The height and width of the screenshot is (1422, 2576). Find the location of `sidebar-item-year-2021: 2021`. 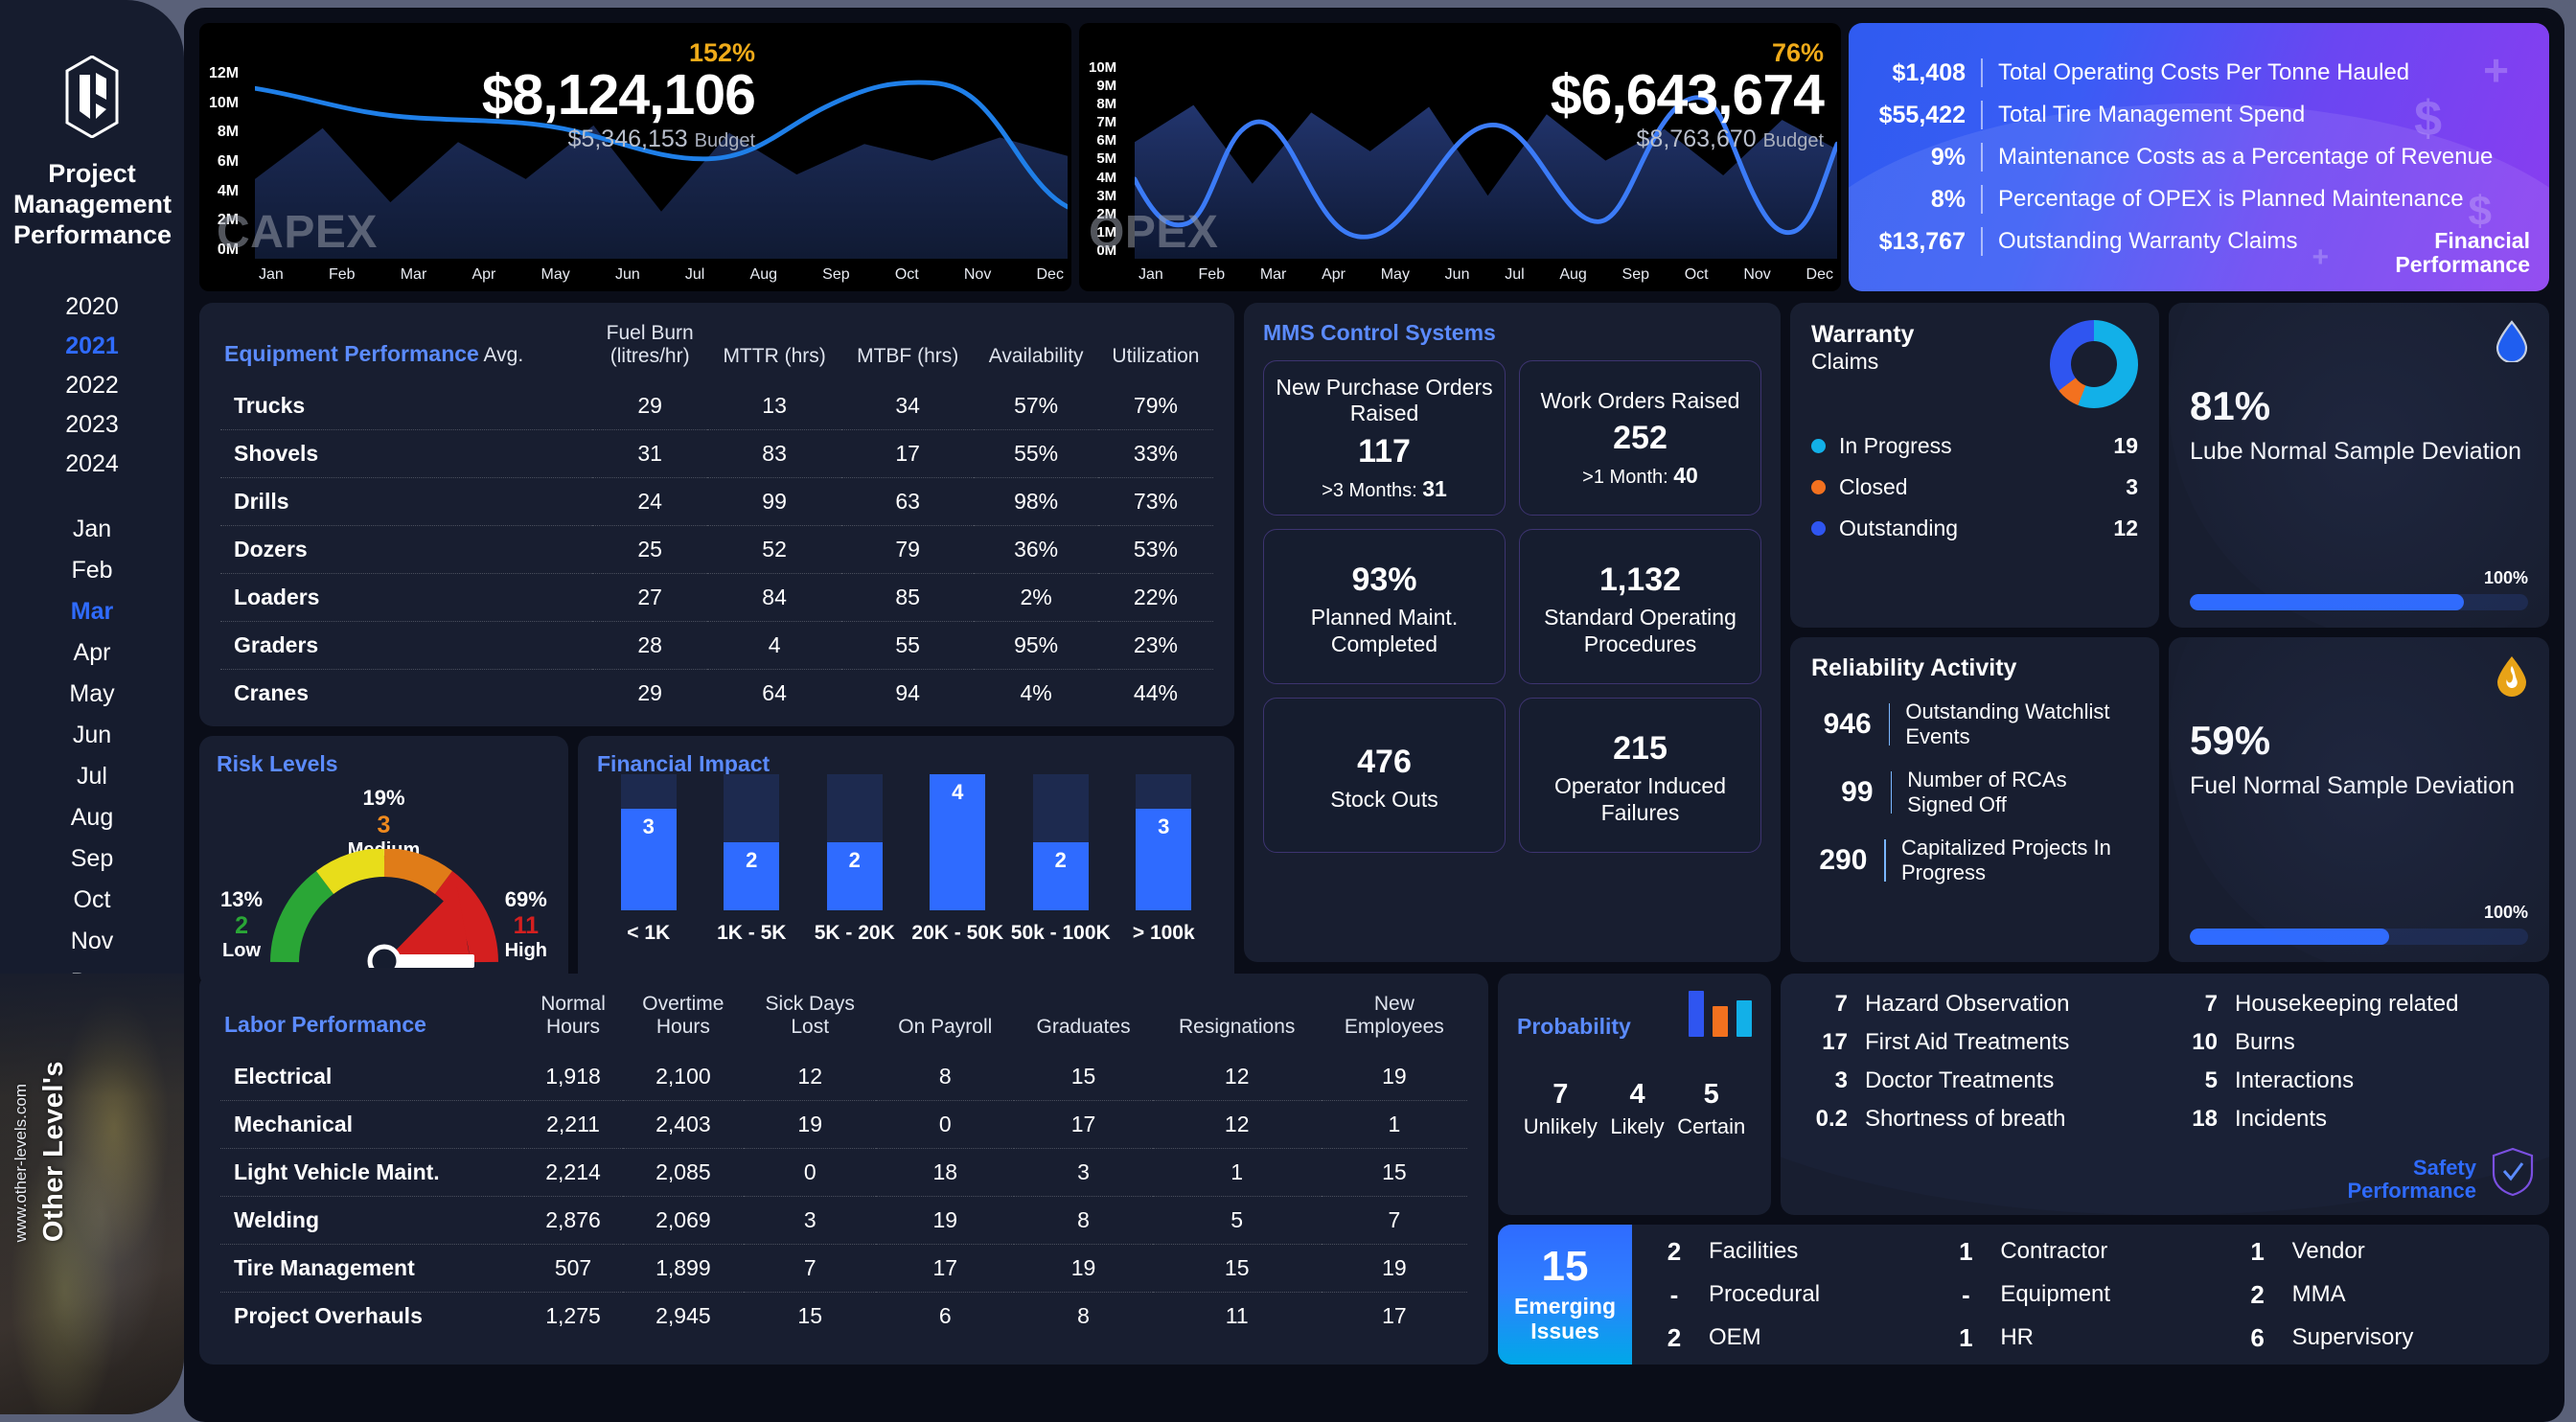

sidebar-item-year-2021: 2021 is located at coordinates (92, 346).